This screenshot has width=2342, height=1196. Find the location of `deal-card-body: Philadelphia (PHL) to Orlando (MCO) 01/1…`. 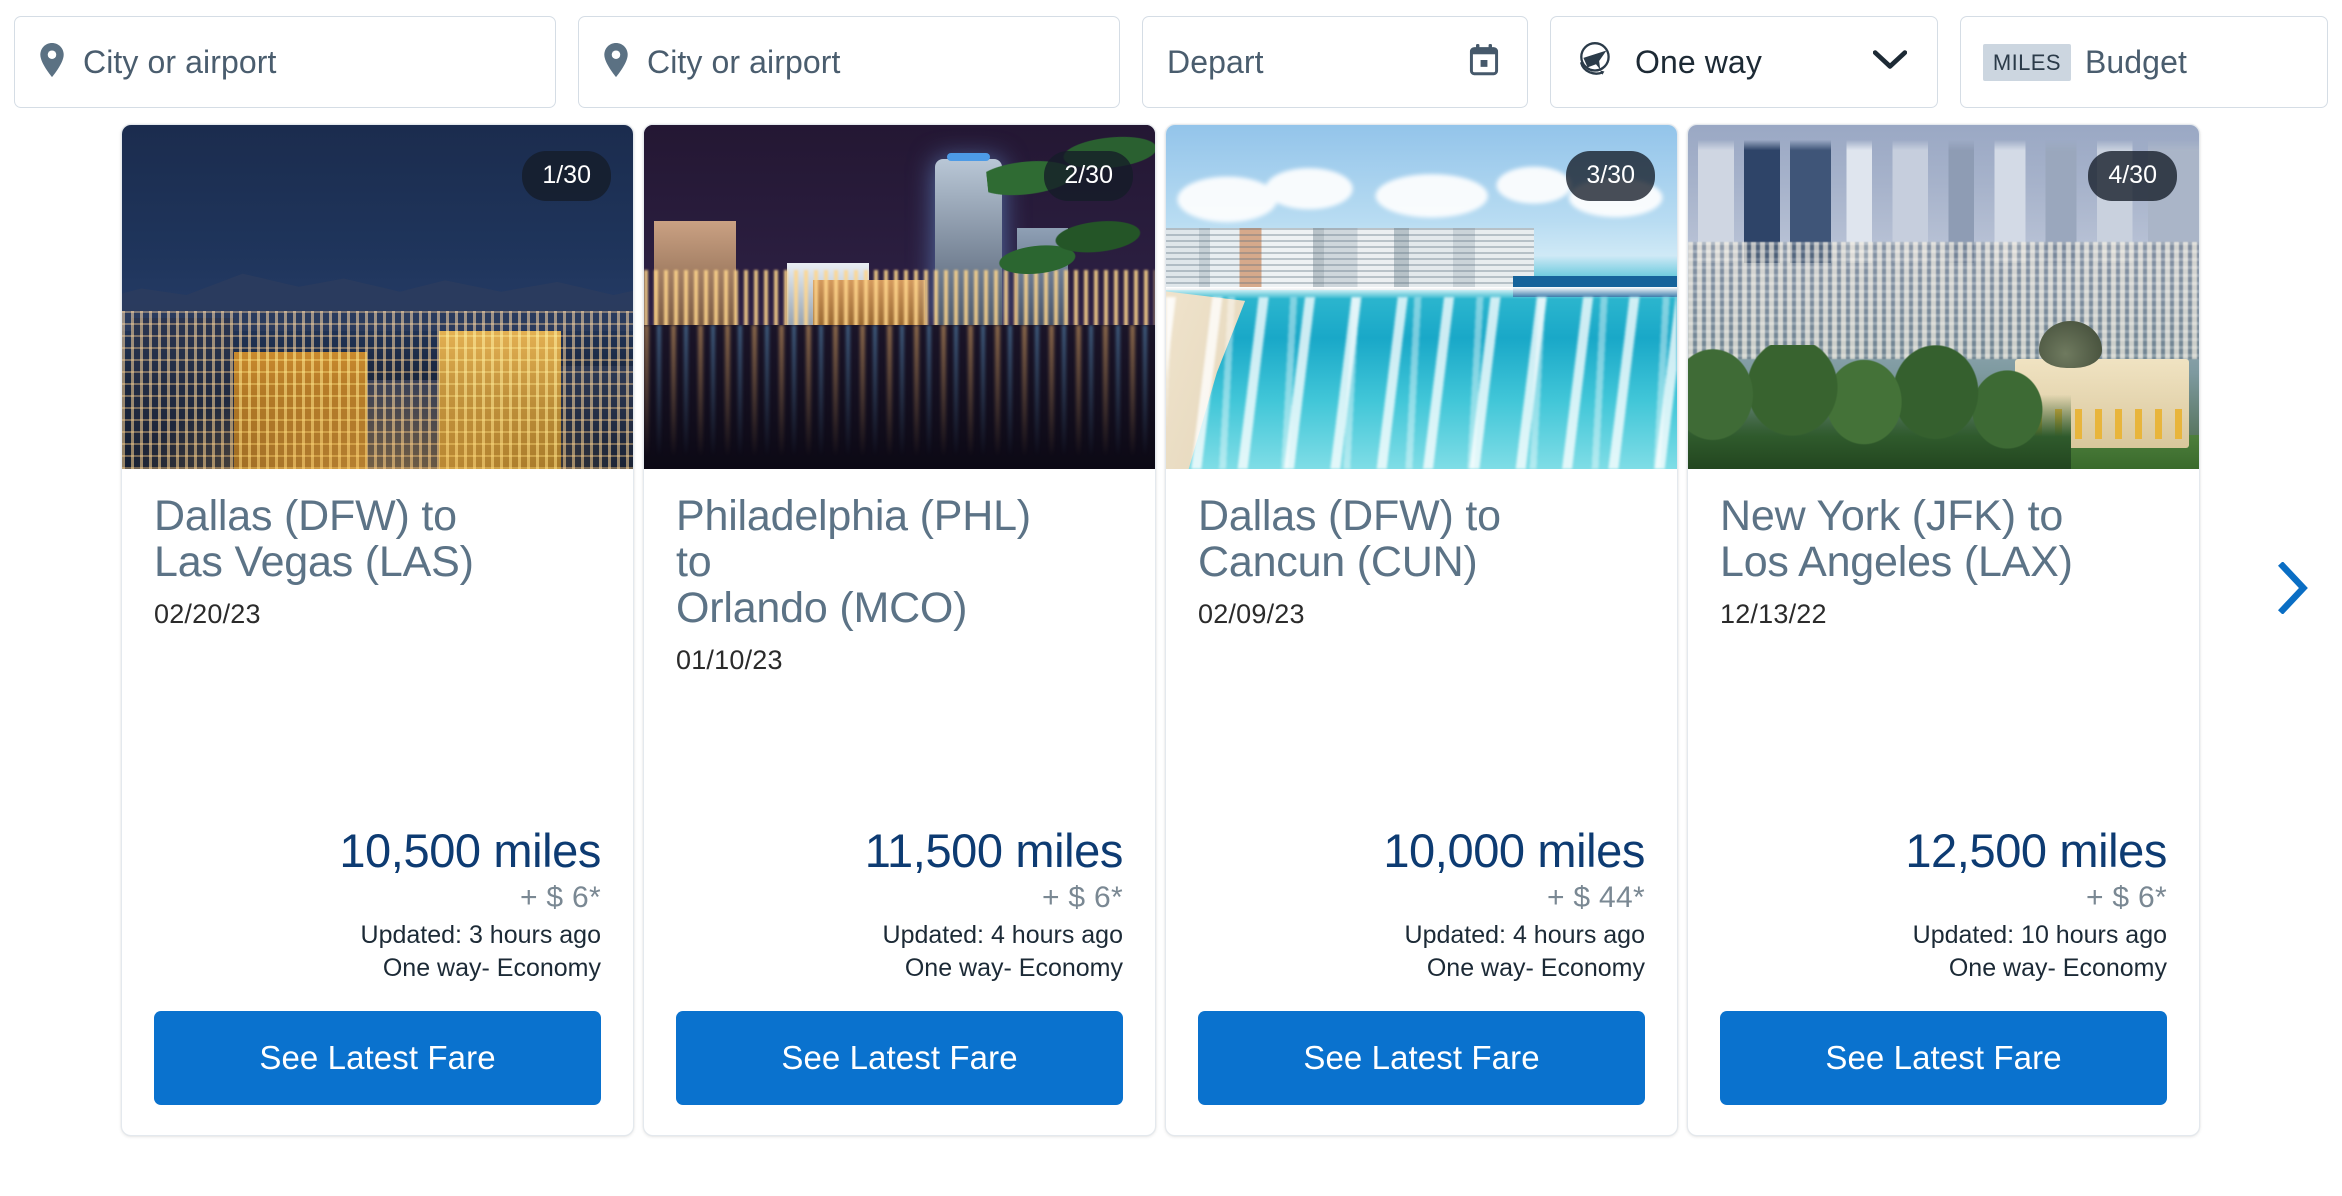

deal-card-body: Philadelphia (PHL) to Orlando (MCO) 01/1… is located at coordinates (899, 726).